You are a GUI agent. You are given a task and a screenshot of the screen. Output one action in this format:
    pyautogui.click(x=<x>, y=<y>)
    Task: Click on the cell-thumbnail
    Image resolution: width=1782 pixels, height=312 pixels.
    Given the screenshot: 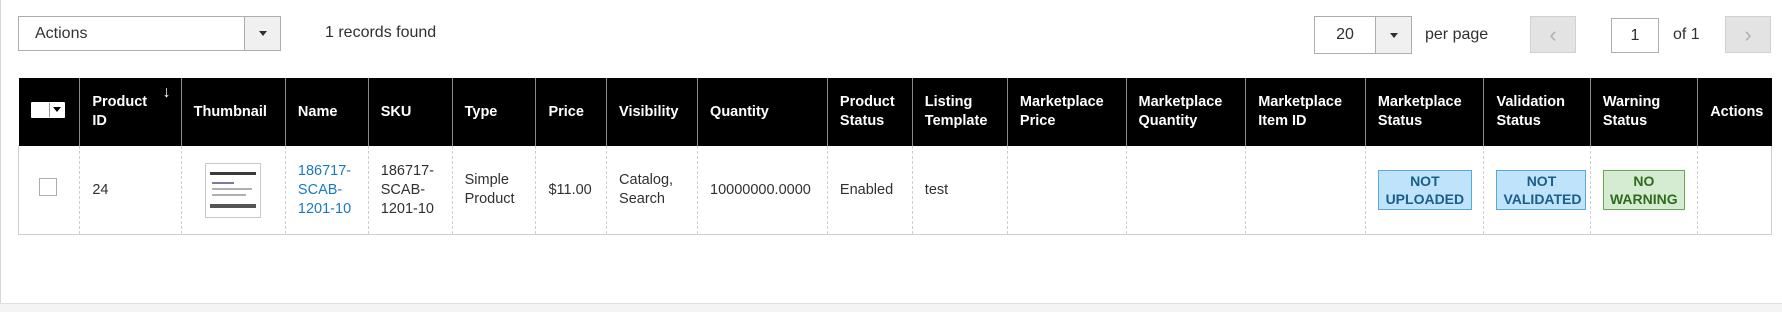 What is the action you would take?
    pyautogui.click(x=233, y=190)
    